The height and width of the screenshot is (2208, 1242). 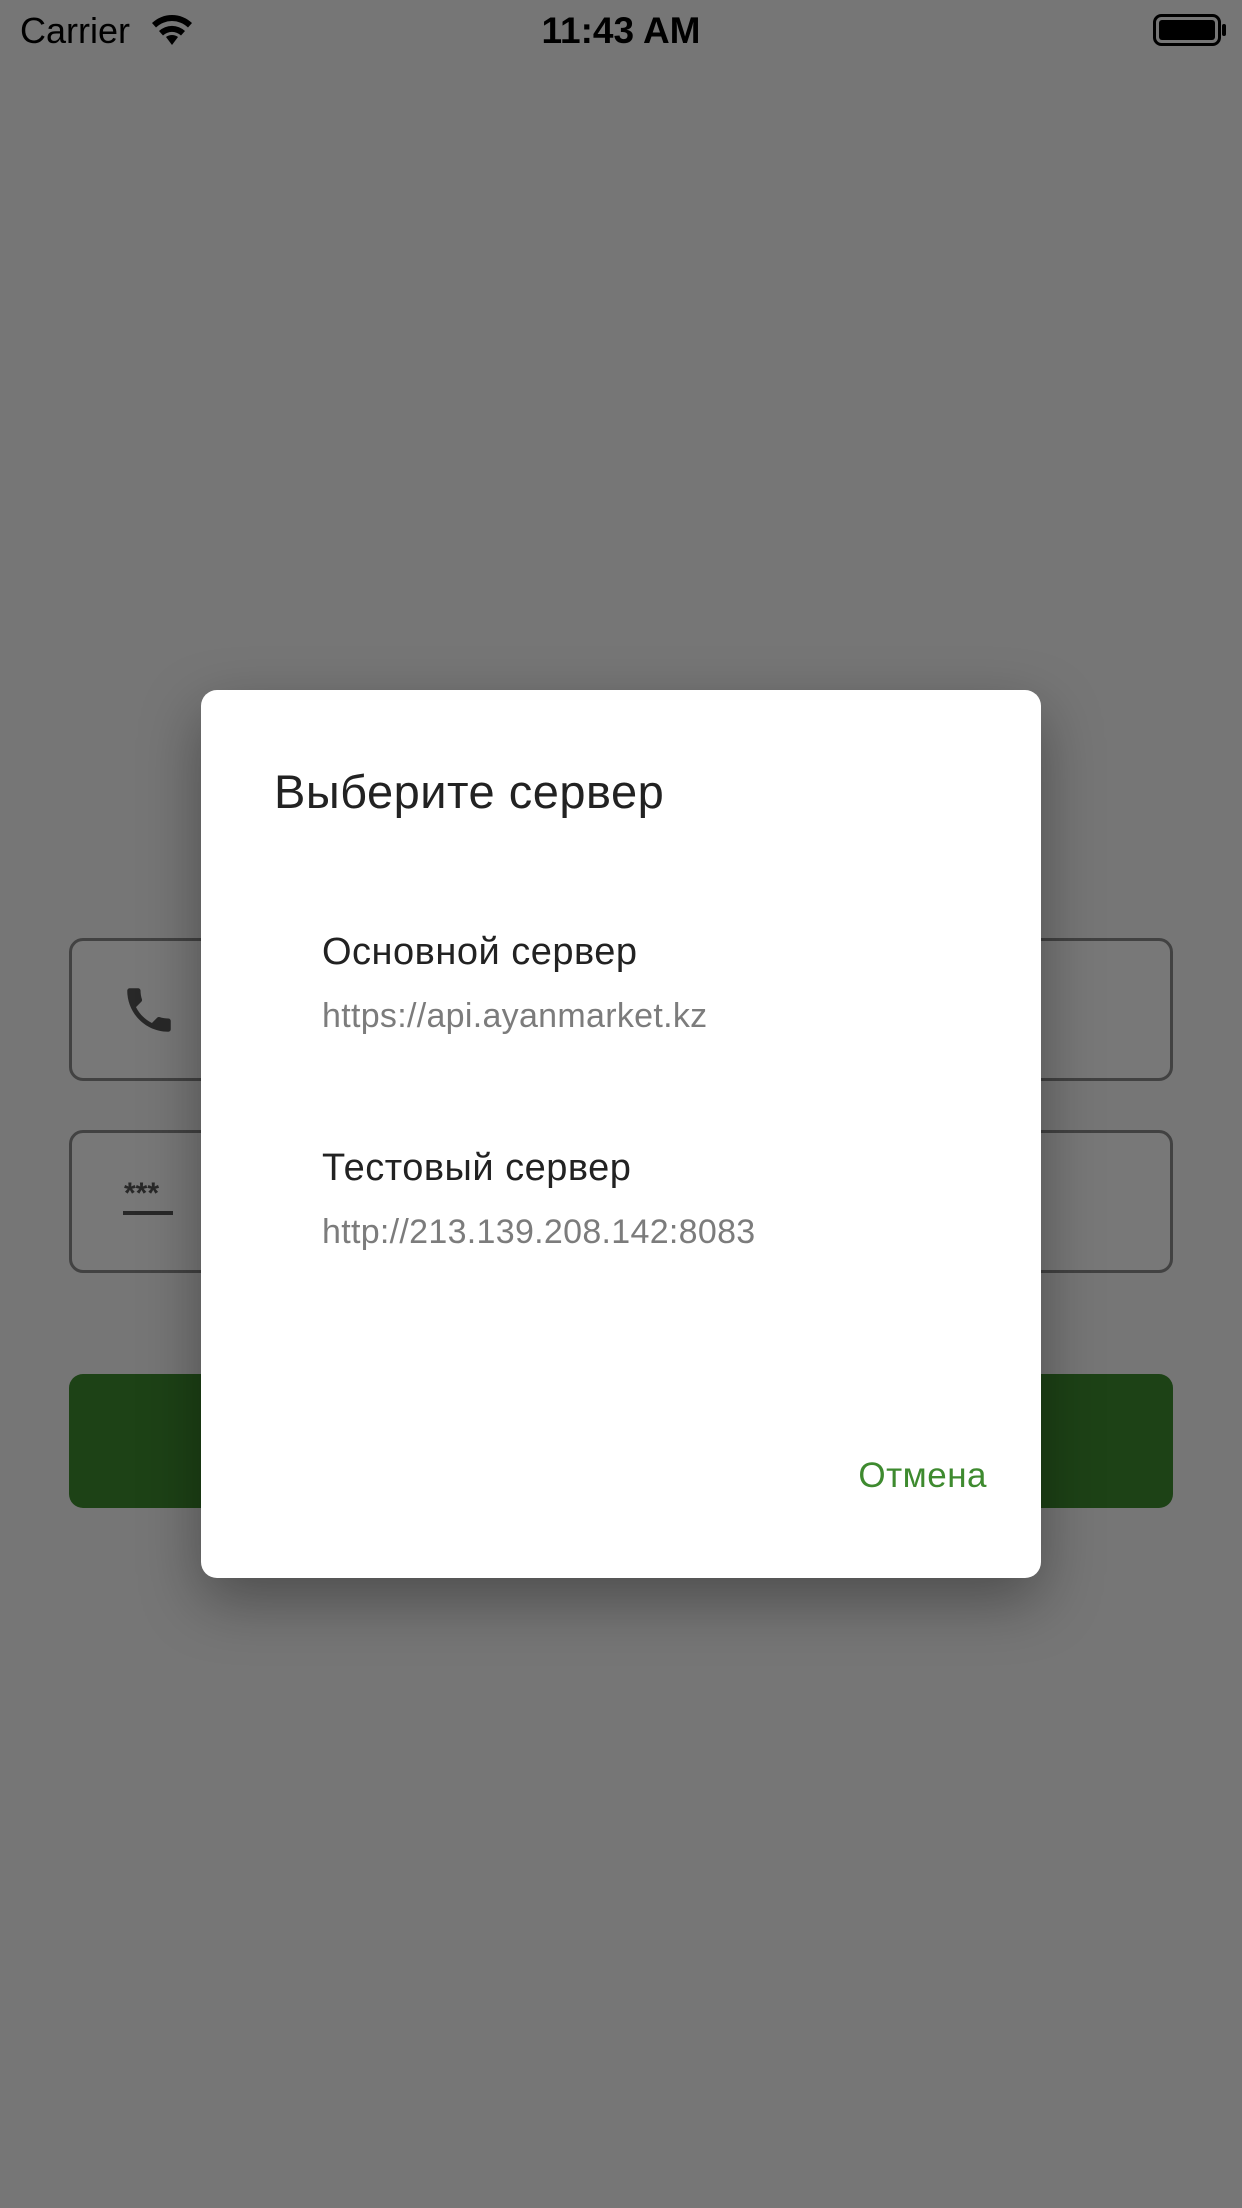 I want to click on dialog-title: Выберите сервер, so click(x=469, y=791).